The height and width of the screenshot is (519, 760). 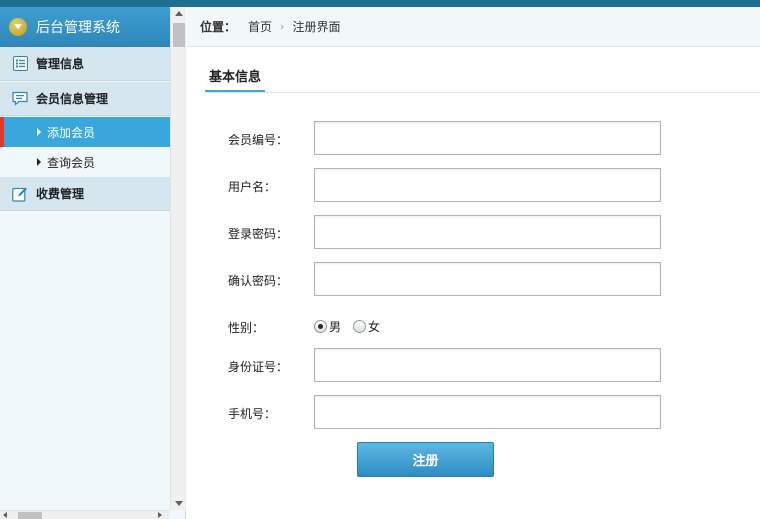 I want to click on id-card-label: 身份证号：, so click(x=258, y=367).